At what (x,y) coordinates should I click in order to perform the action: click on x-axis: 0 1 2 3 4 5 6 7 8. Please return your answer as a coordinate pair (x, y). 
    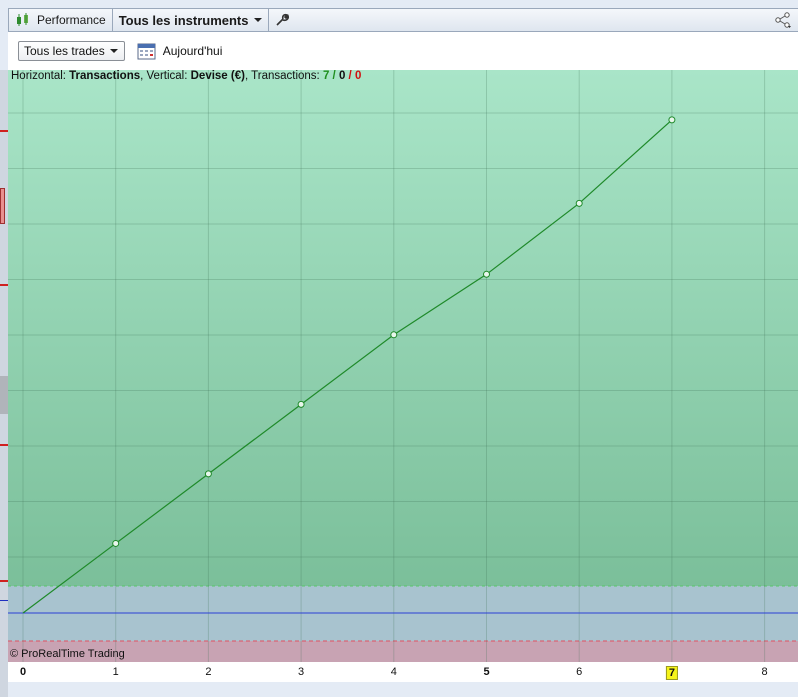
    Looking at the image, I should click on (403, 672).